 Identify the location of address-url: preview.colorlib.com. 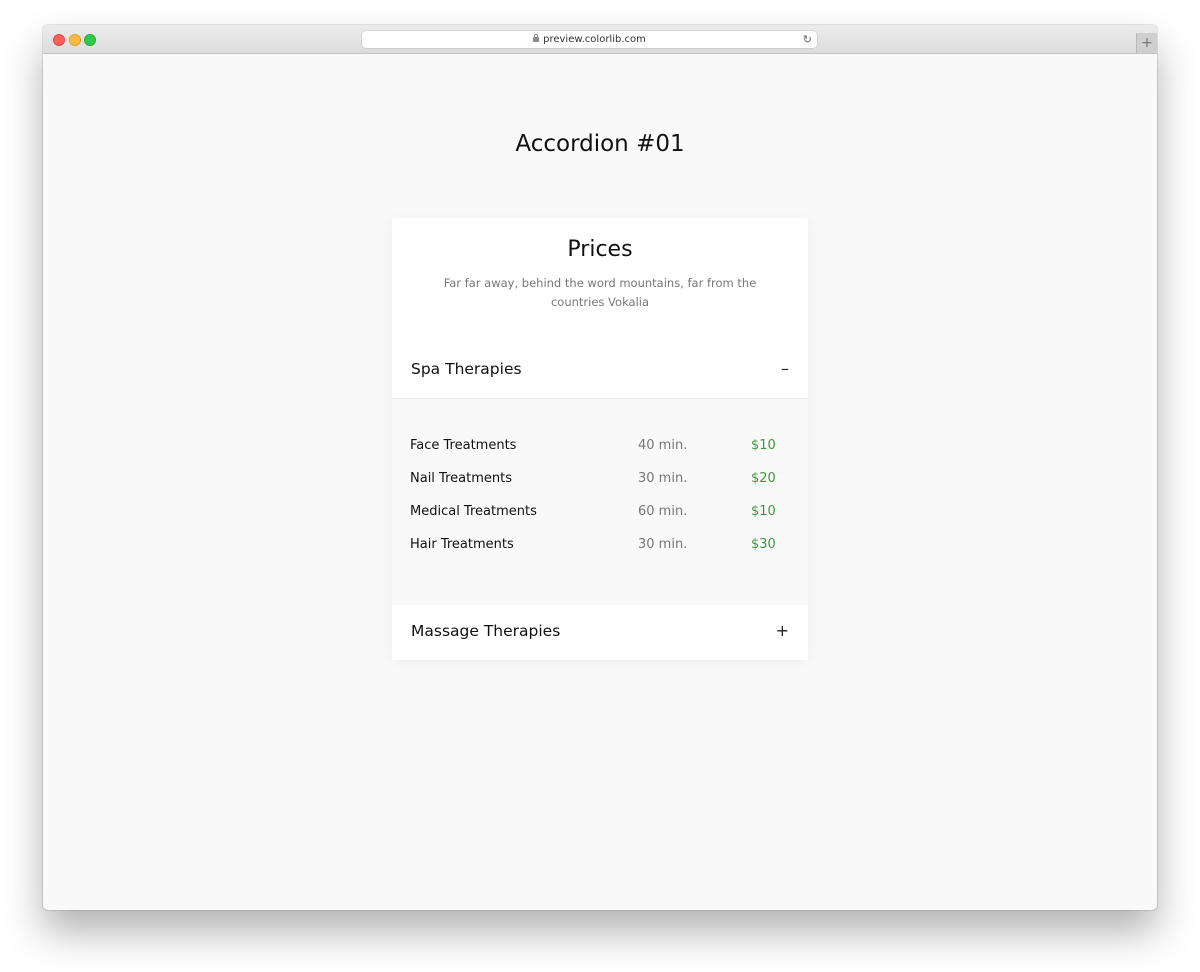
(594, 39).